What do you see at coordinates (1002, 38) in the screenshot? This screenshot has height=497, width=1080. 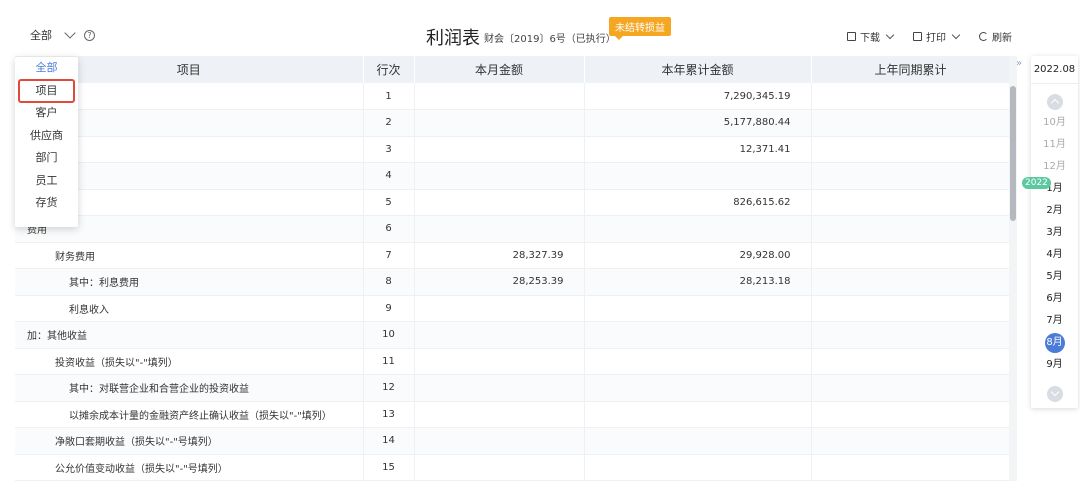 I see `refresh-label: 刷新` at bounding box center [1002, 38].